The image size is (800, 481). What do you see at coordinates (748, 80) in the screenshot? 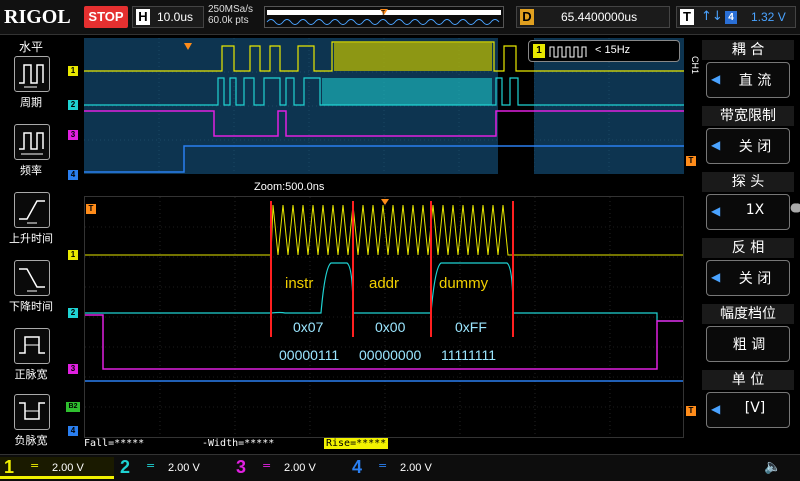
I see `setting-value-box: ◀ 直 流` at bounding box center [748, 80].